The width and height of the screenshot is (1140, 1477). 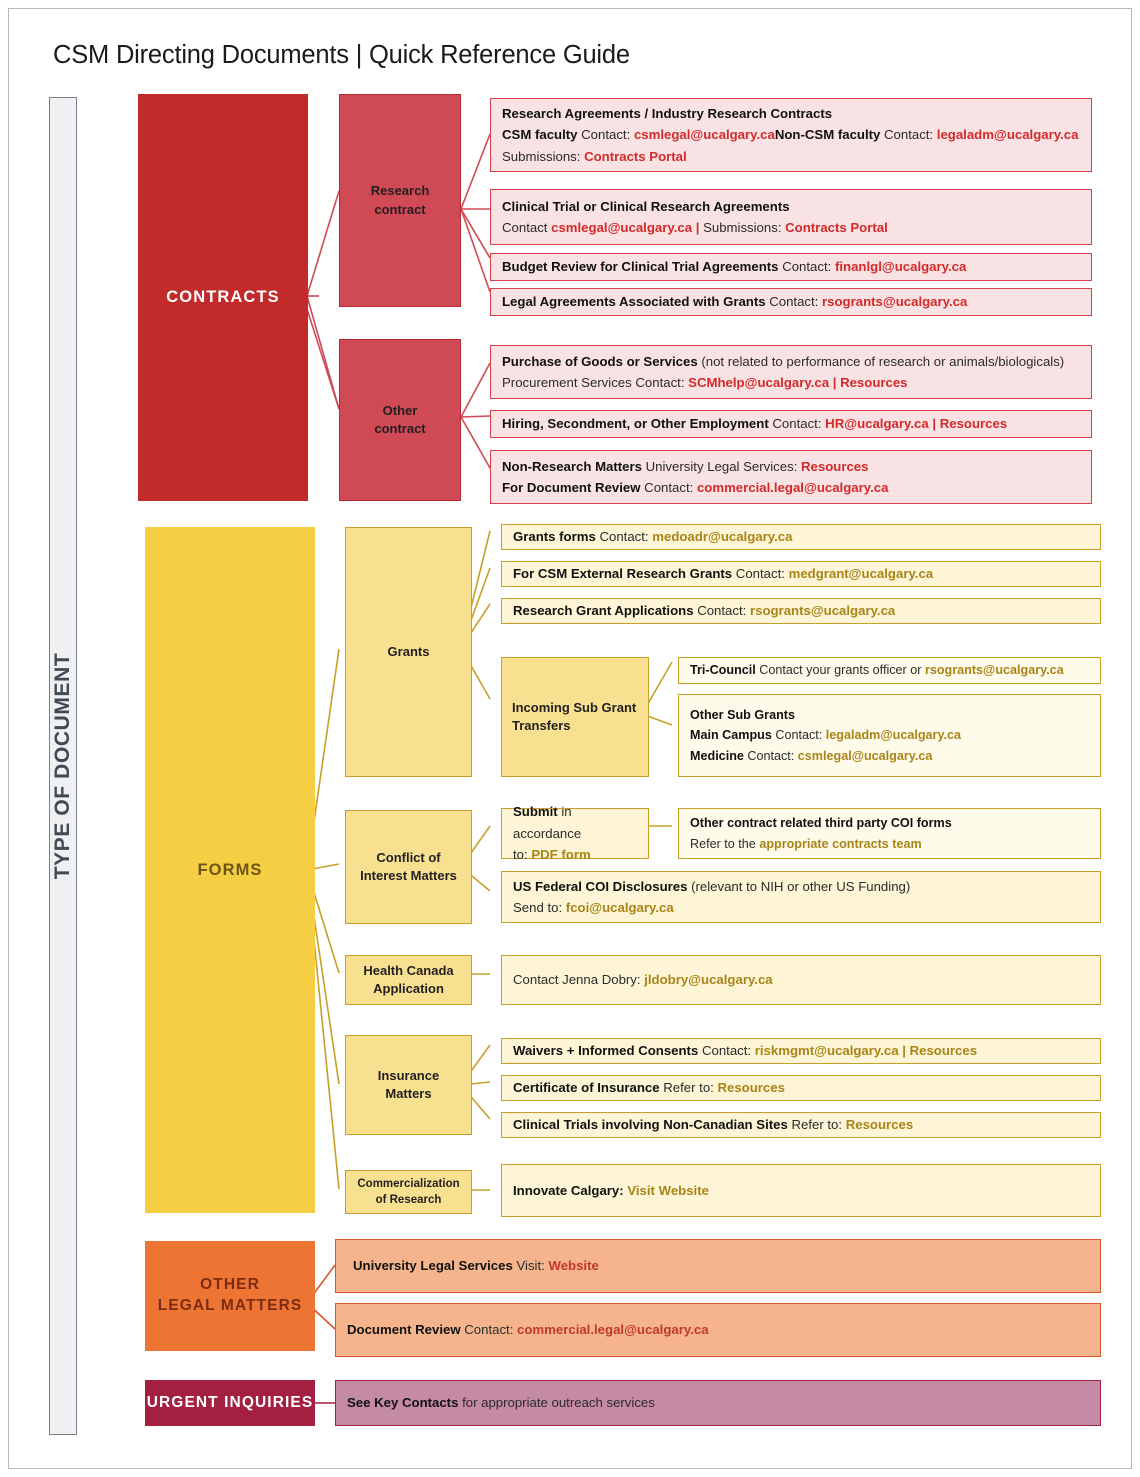 What do you see at coordinates (827, 1050) in the screenshot?
I see `email-riskmgmt: riskmgmt@ucalgary.ca` at bounding box center [827, 1050].